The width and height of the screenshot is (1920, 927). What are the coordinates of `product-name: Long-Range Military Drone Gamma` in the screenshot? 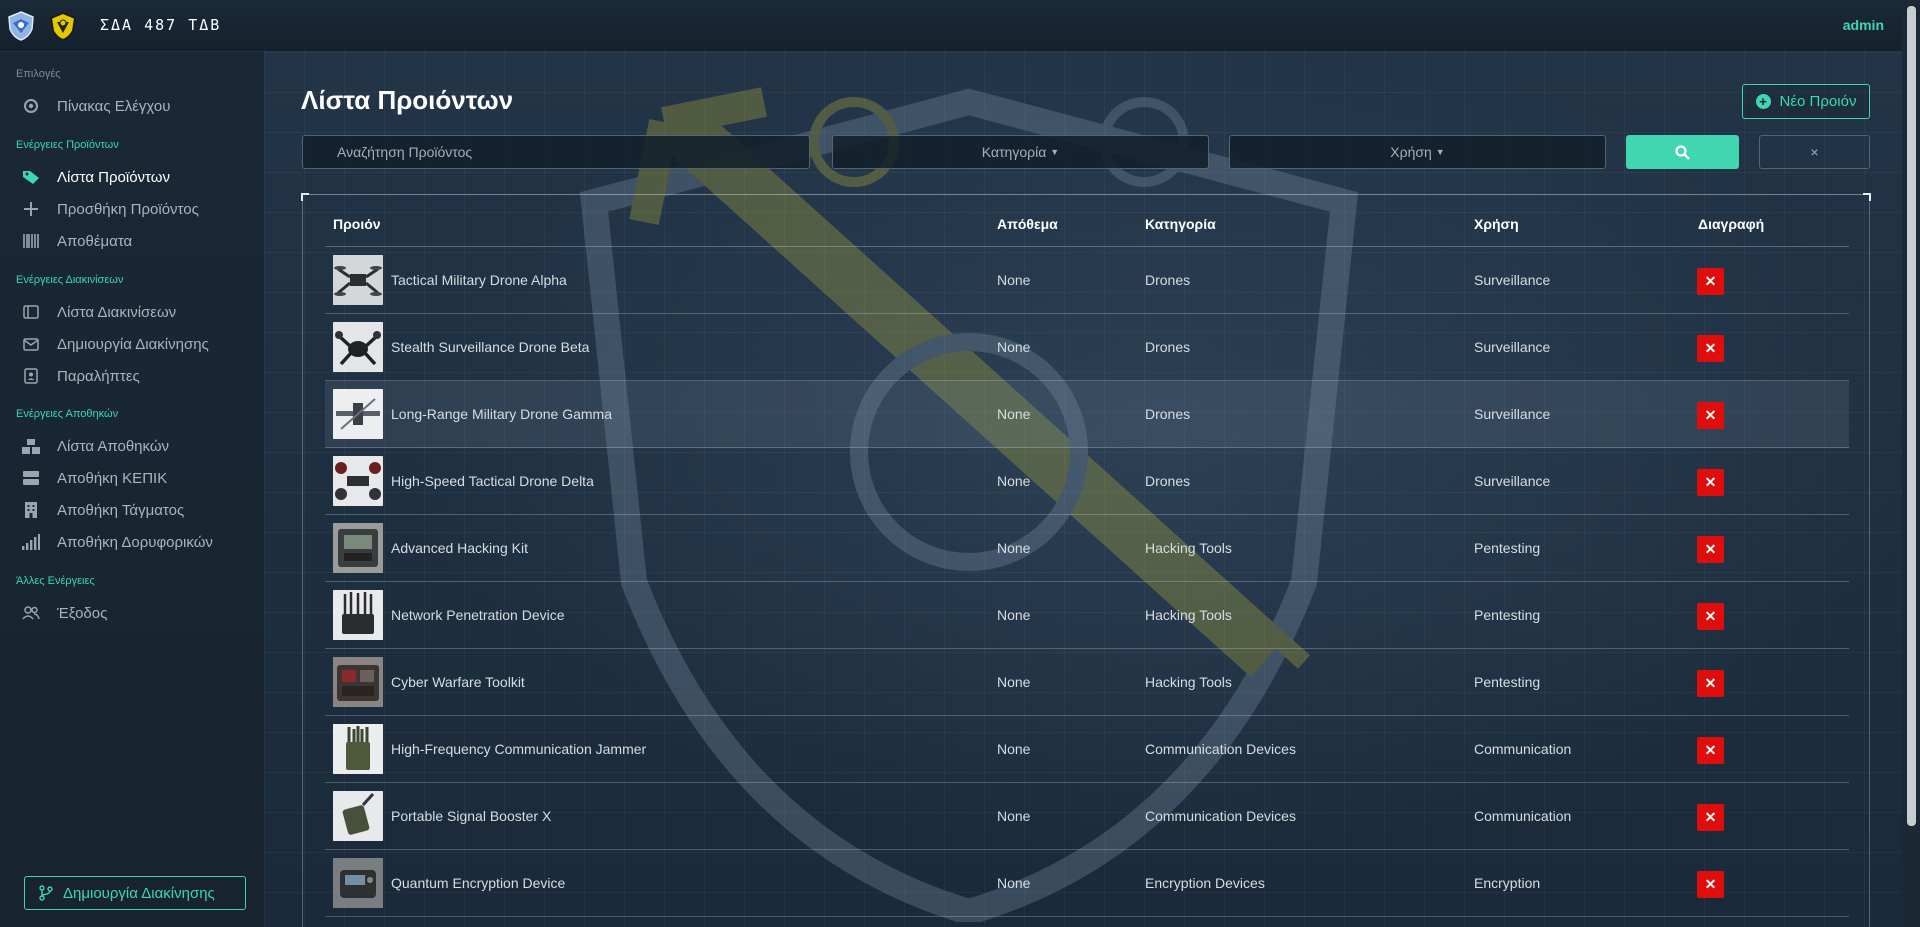 It's located at (501, 414).